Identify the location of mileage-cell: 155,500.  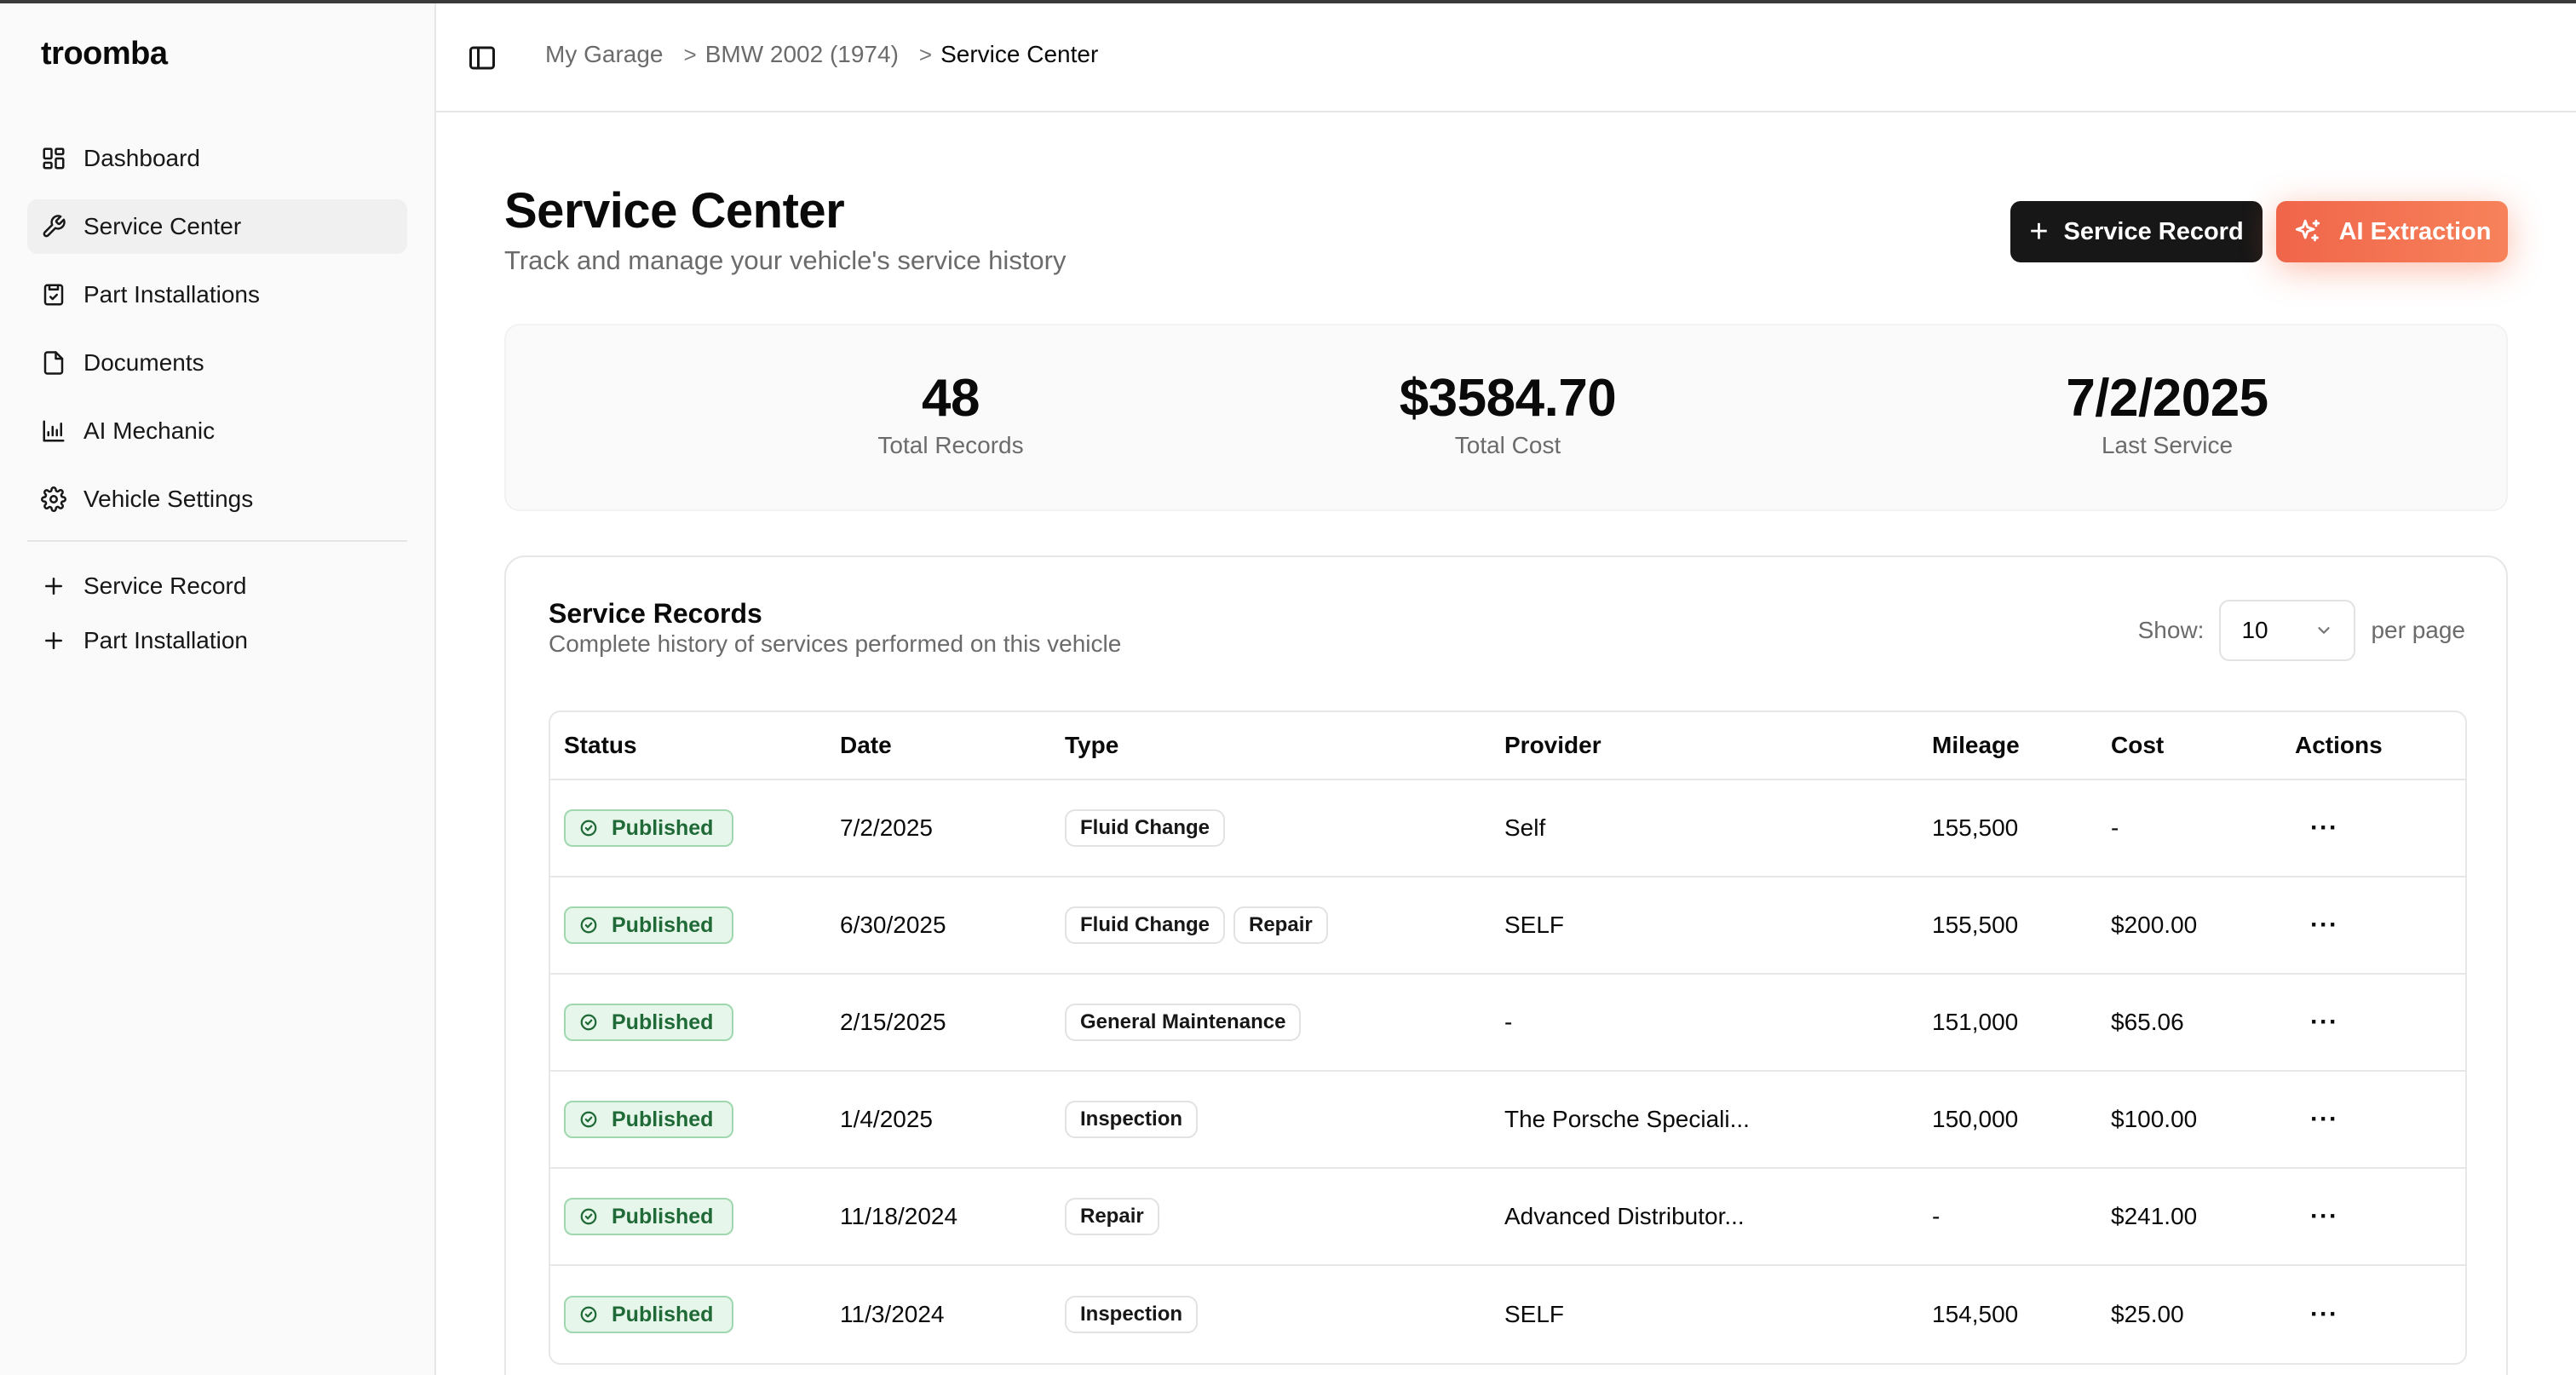
(1976, 925).